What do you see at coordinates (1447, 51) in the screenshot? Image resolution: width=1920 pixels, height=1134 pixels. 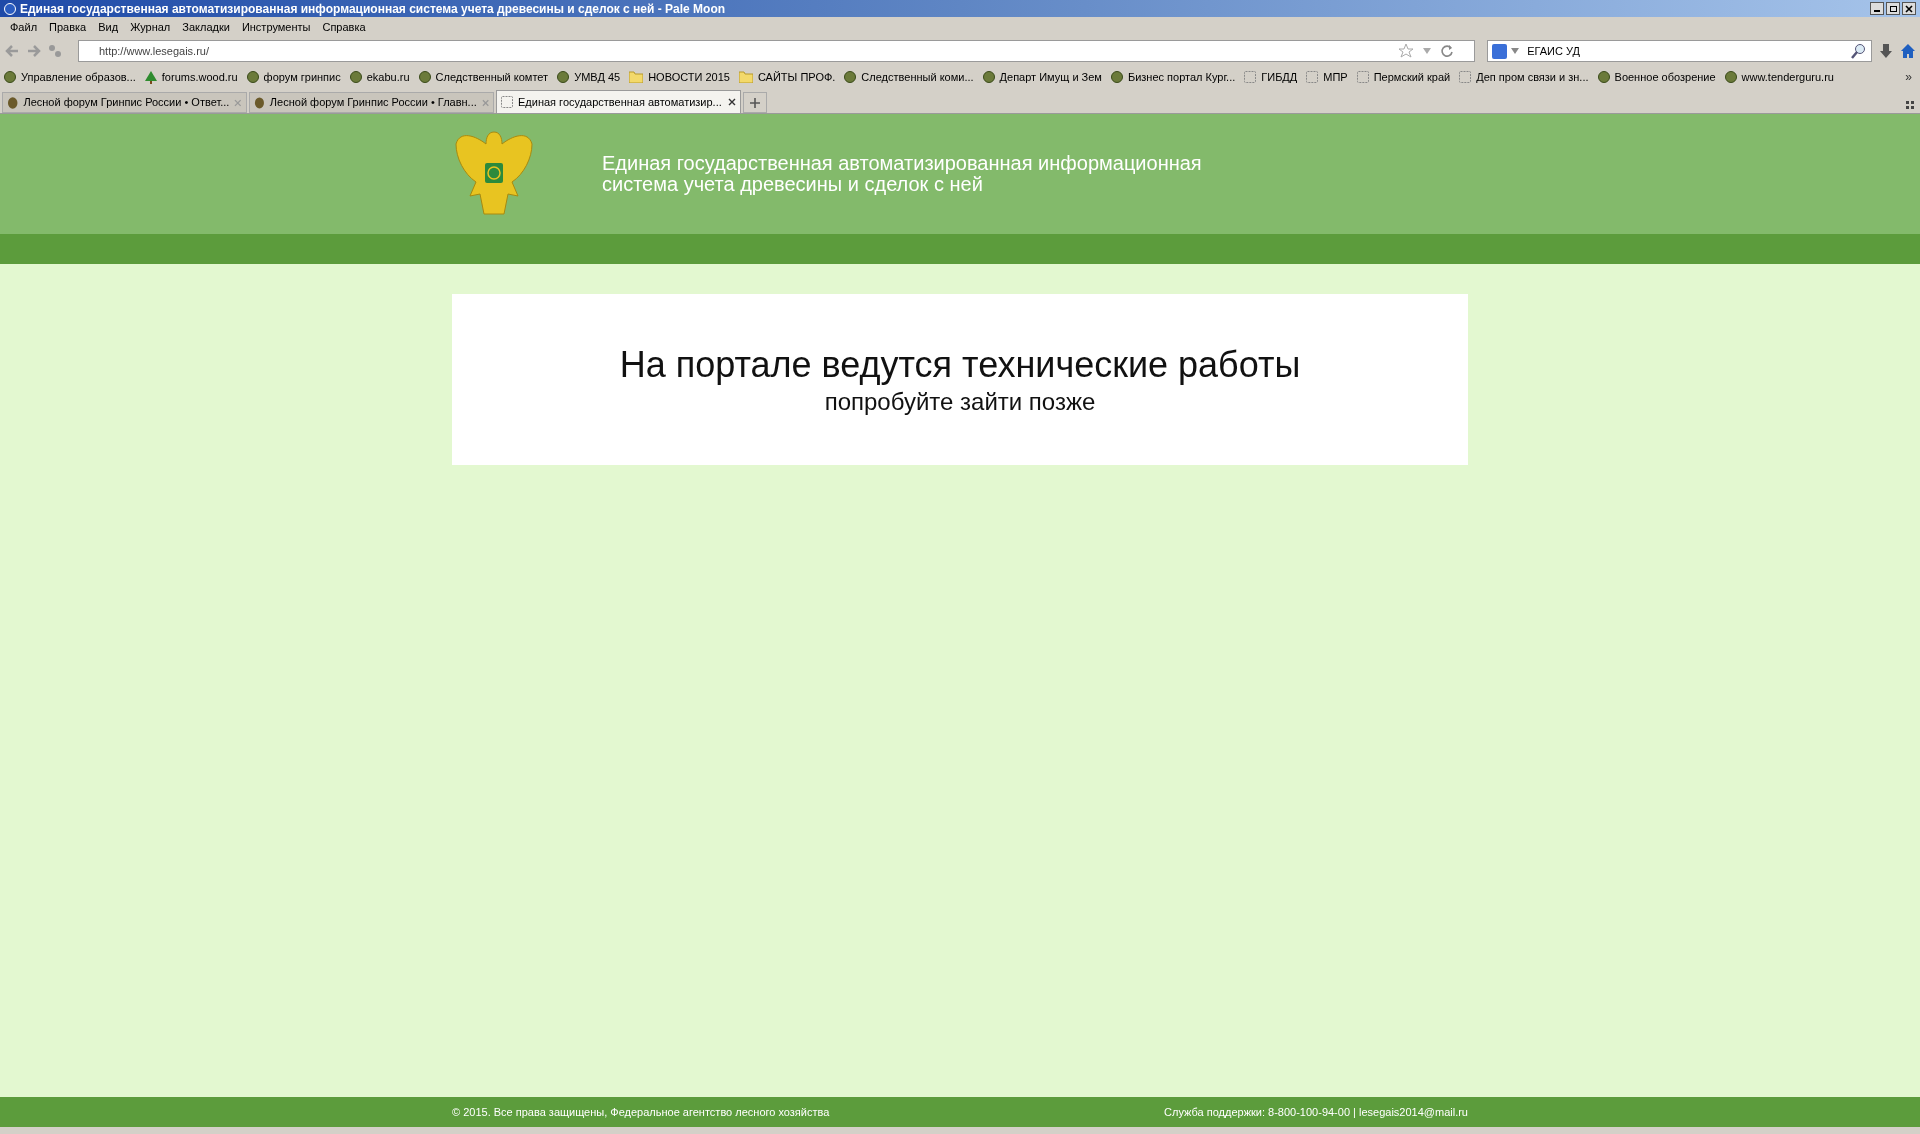 I see `reload-icon` at bounding box center [1447, 51].